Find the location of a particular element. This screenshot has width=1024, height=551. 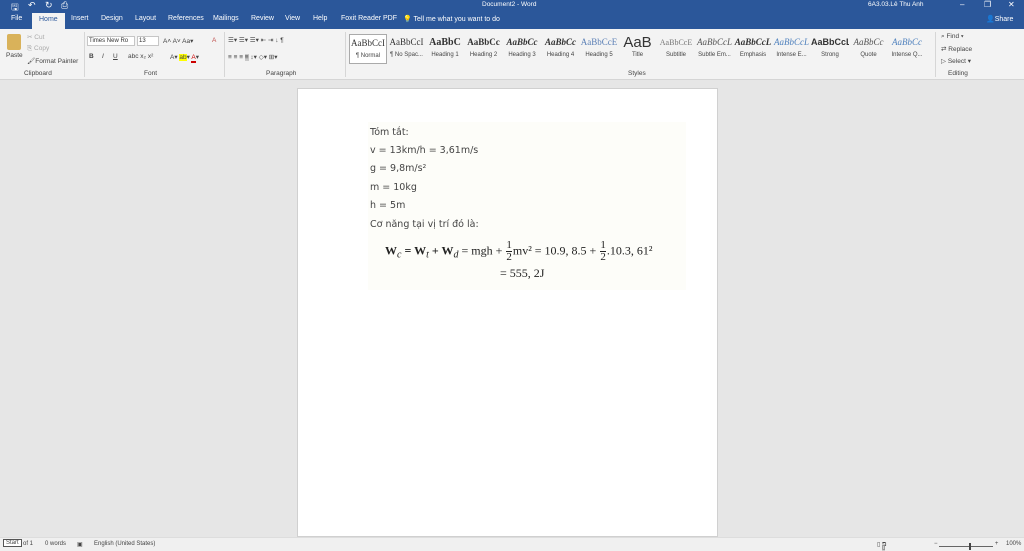

style-heading-5: AaBbCcE Heading 5 is located at coordinates (599, 49).